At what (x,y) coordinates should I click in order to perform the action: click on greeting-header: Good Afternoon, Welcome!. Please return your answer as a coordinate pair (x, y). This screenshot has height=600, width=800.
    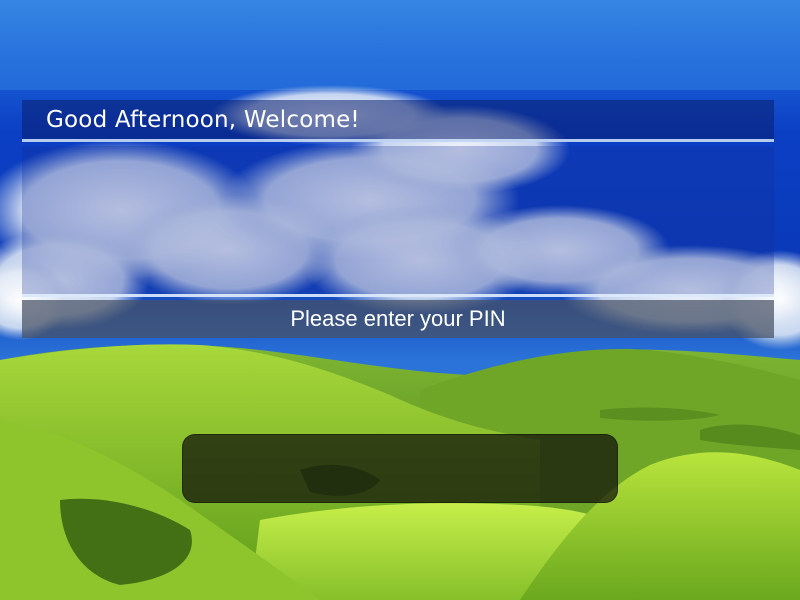
    Looking at the image, I should click on (398, 121).